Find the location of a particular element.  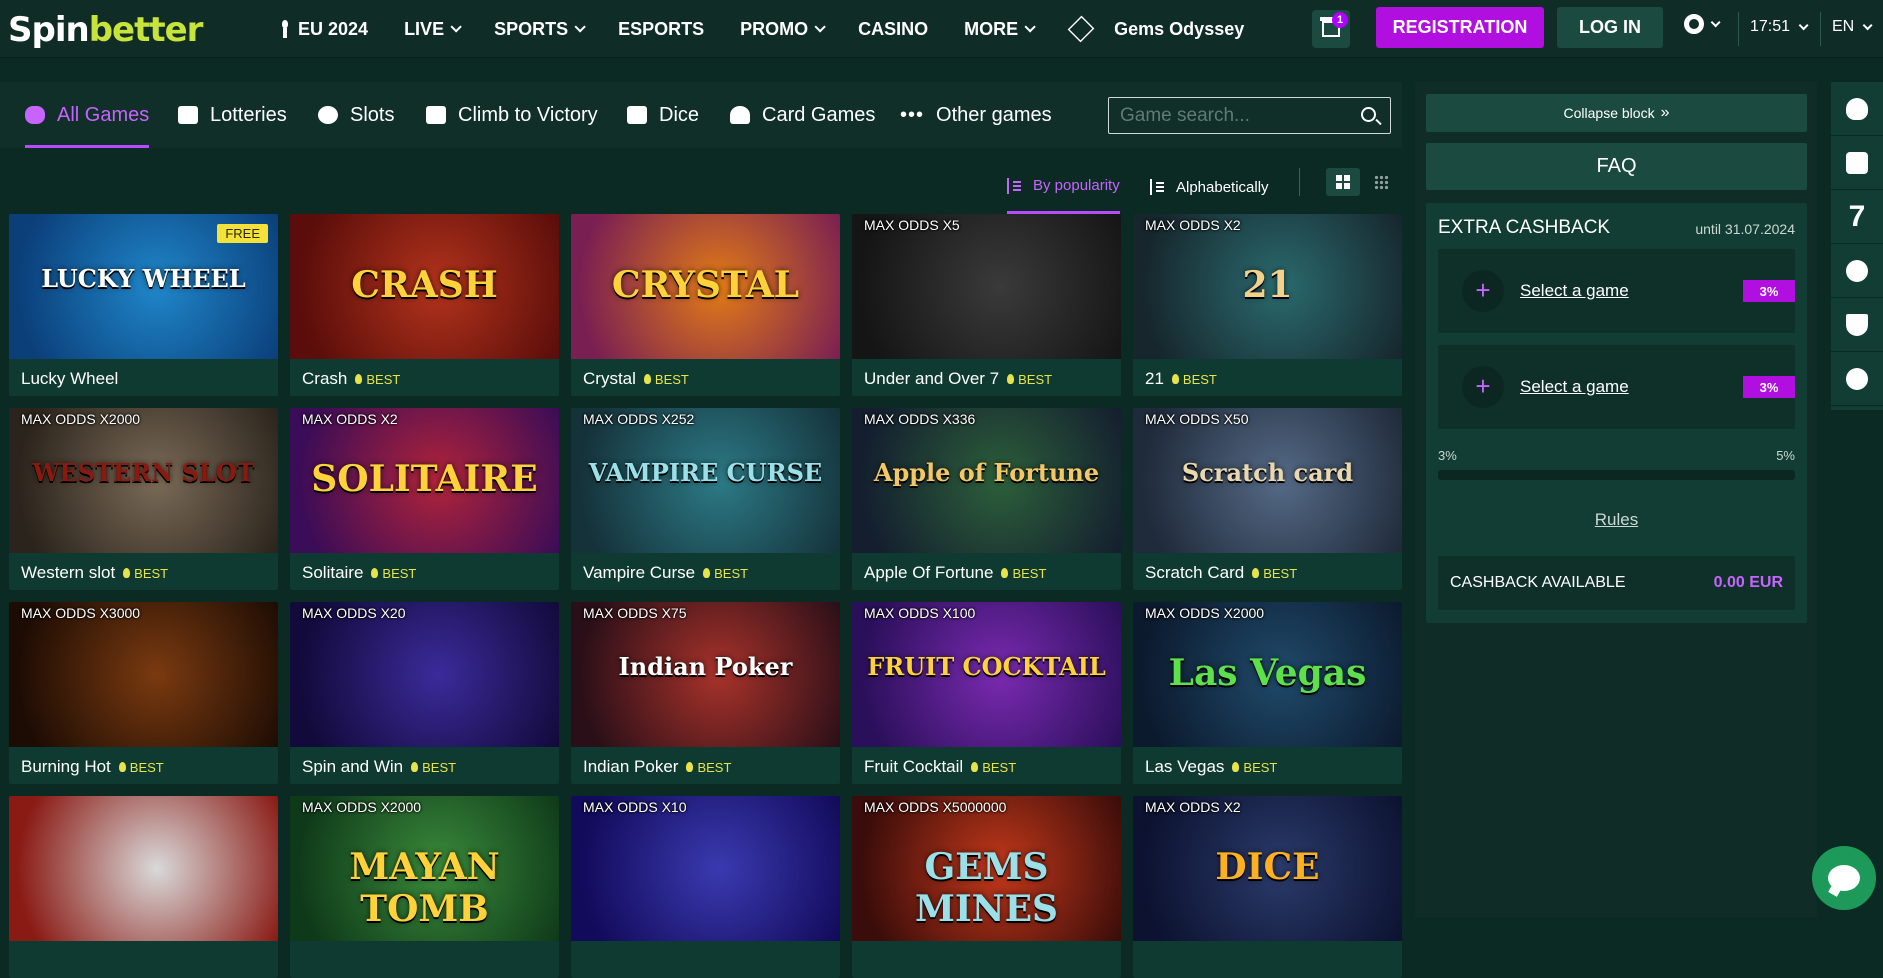

game-art-title: MAYAN TOMB is located at coordinates (424, 888).